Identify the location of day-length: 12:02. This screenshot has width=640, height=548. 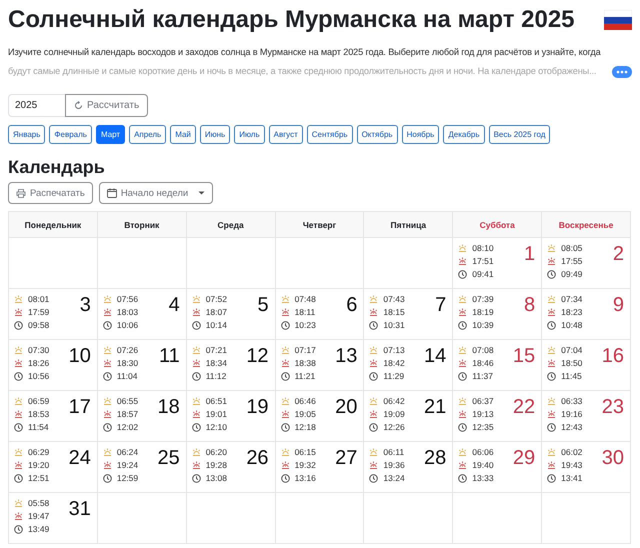
(127, 427).